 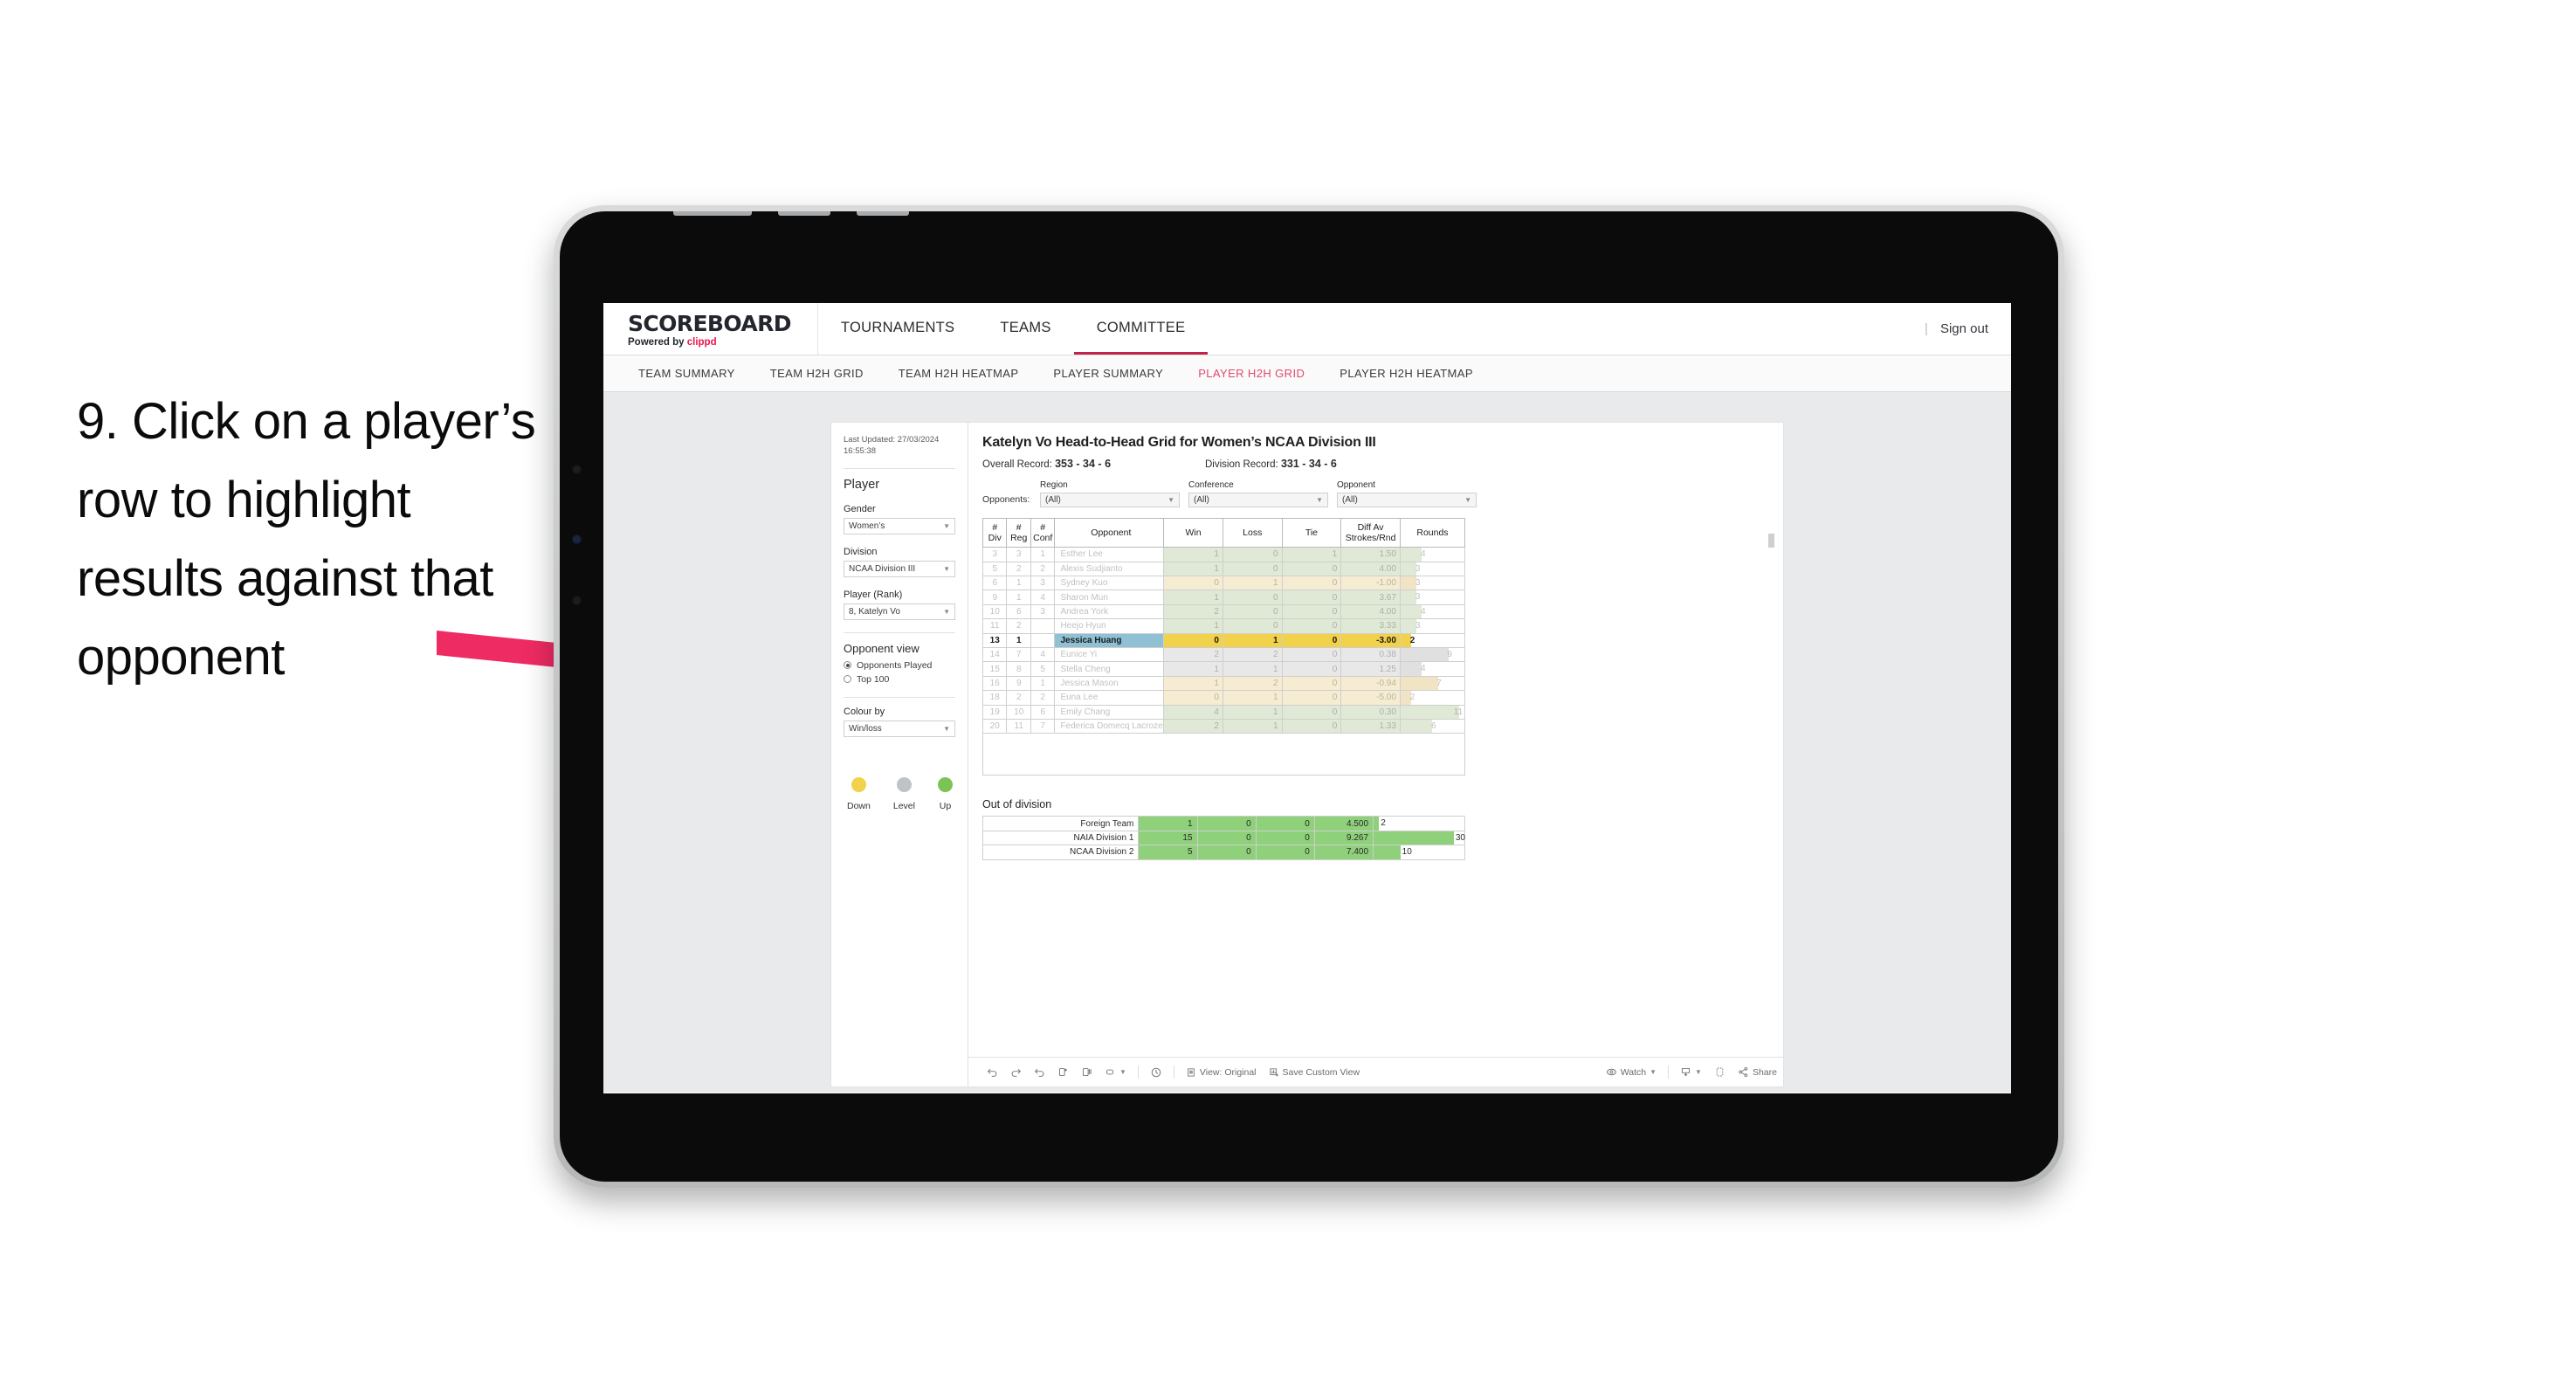 What do you see at coordinates (1720, 1072) in the screenshot?
I see `fullscreen-button` at bounding box center [1720, 1072].